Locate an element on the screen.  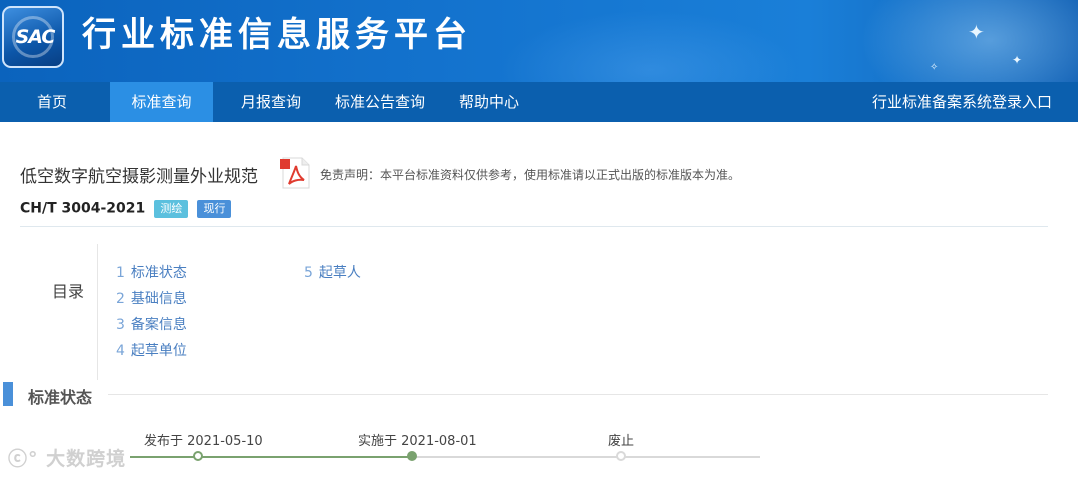
category-badge: 测绘 is located at coordinates (171, 208).